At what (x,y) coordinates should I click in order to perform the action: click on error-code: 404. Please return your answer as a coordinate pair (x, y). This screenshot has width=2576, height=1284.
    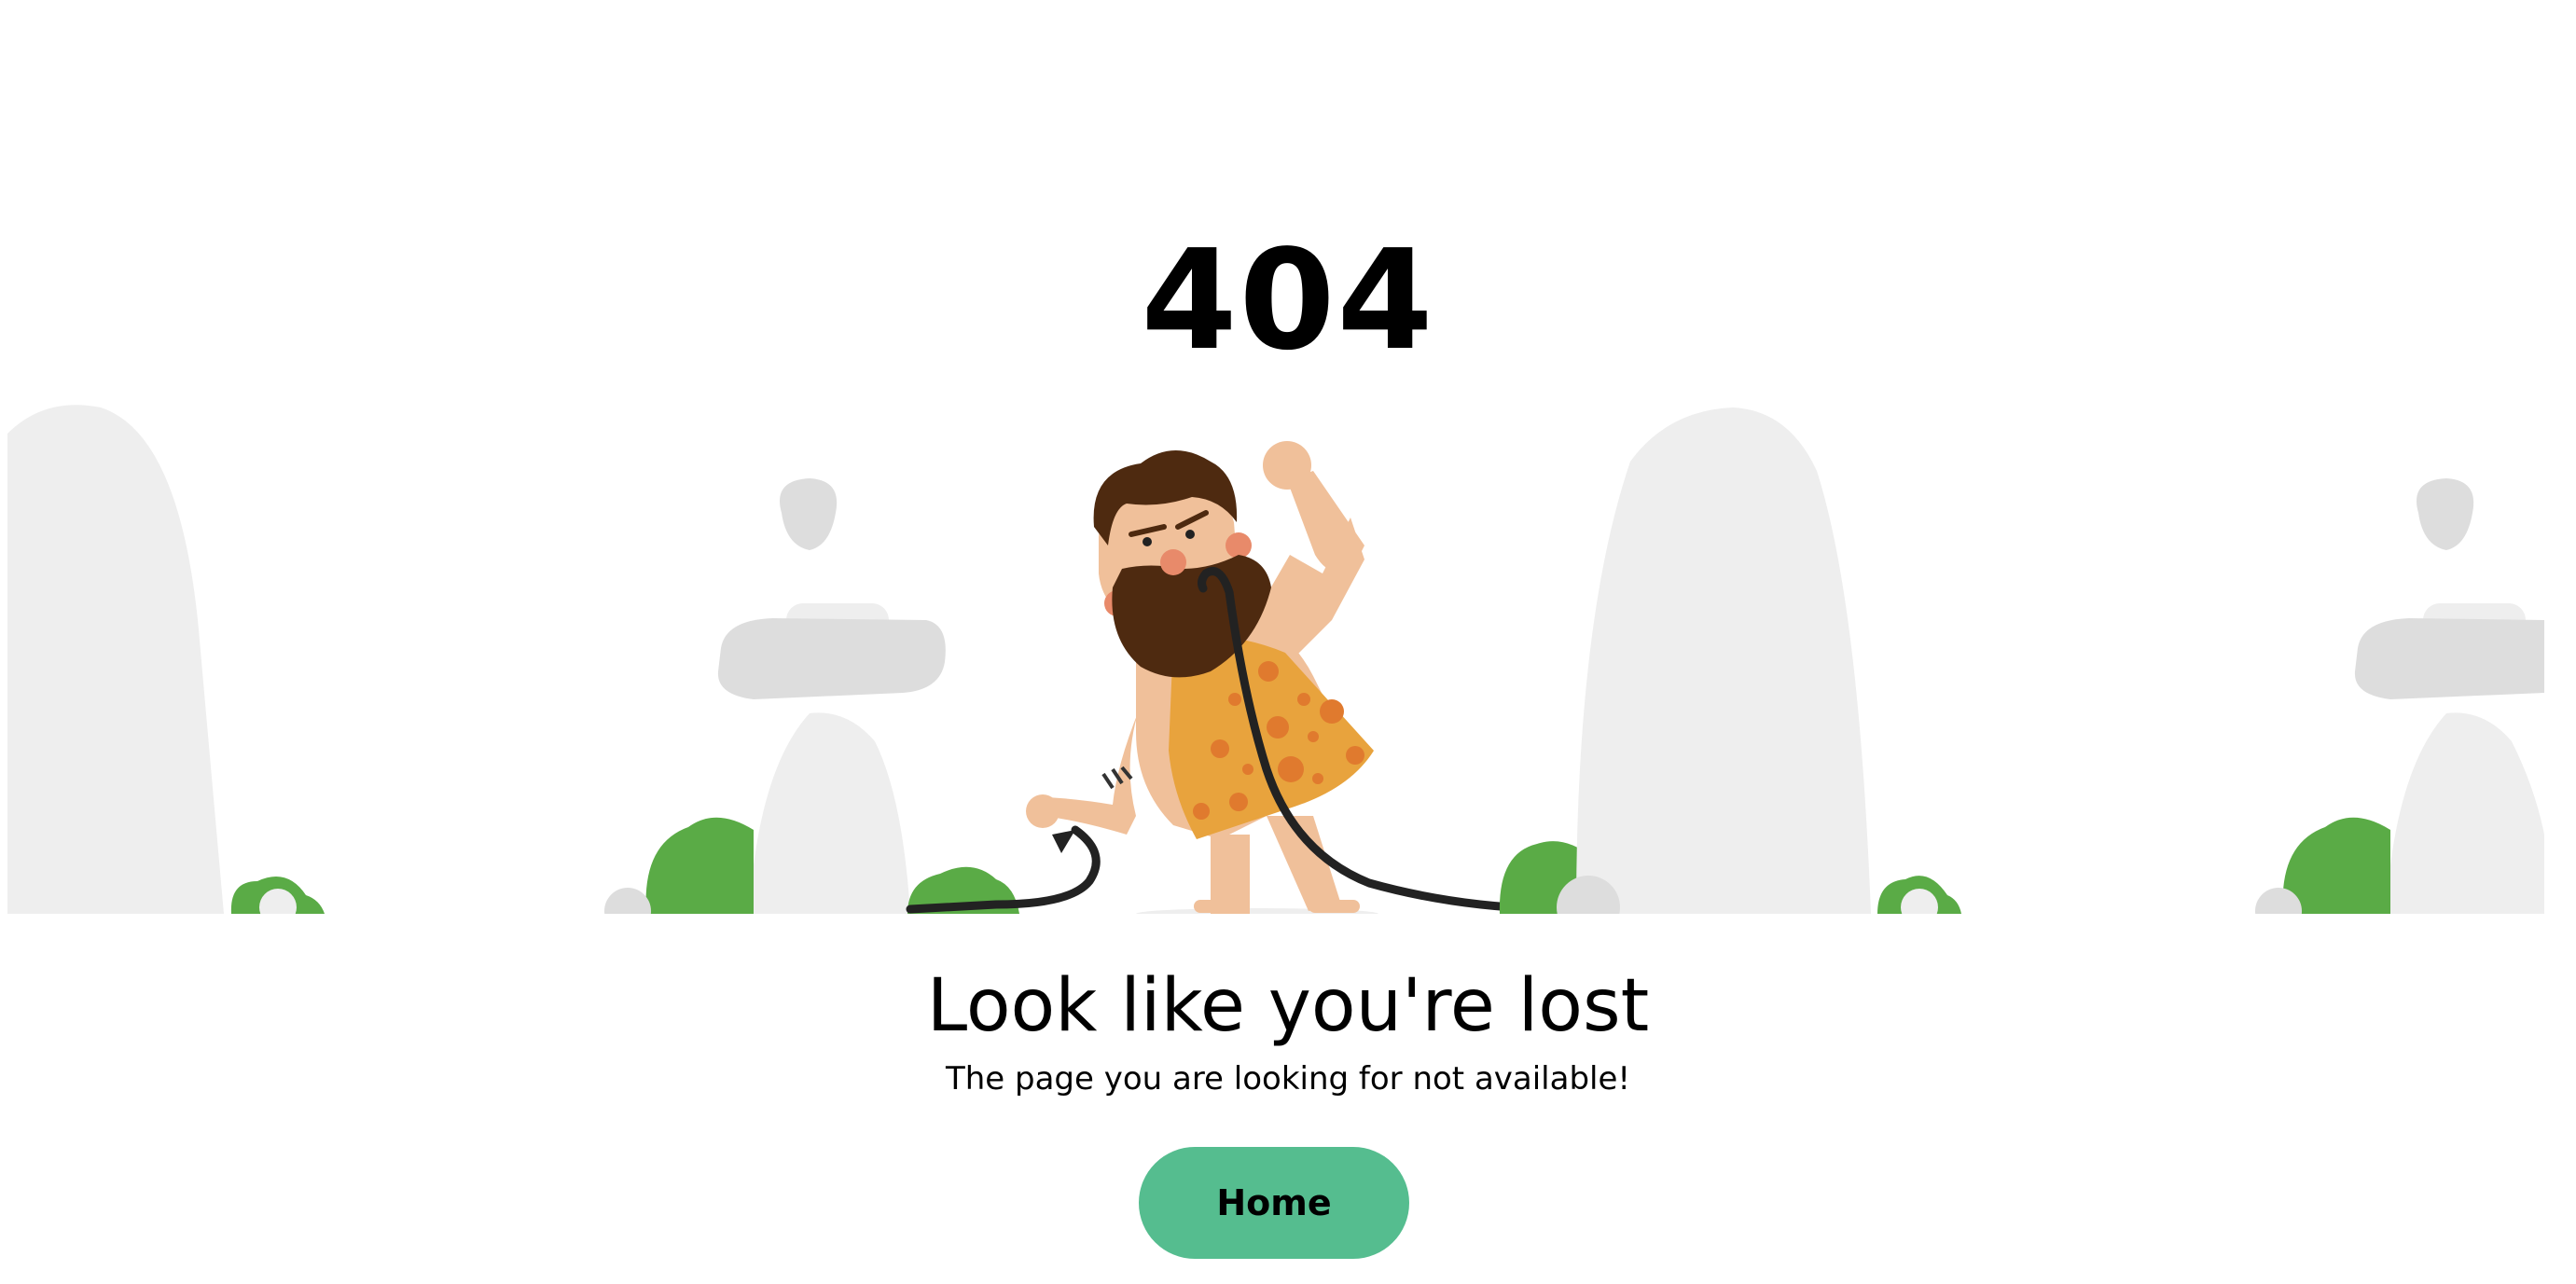
    Looking at the image, I should click on (1288, 300).